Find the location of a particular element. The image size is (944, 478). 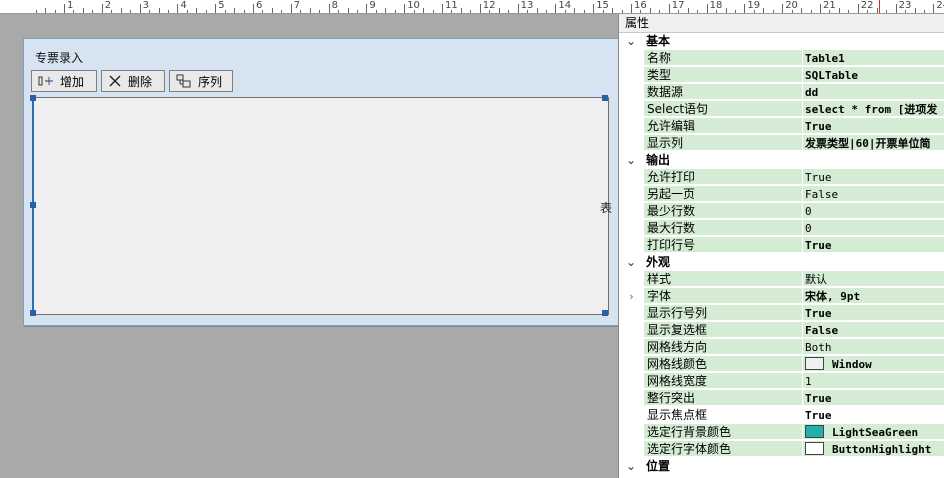

property-value-text: 1 is located at coordinates (808, 381).